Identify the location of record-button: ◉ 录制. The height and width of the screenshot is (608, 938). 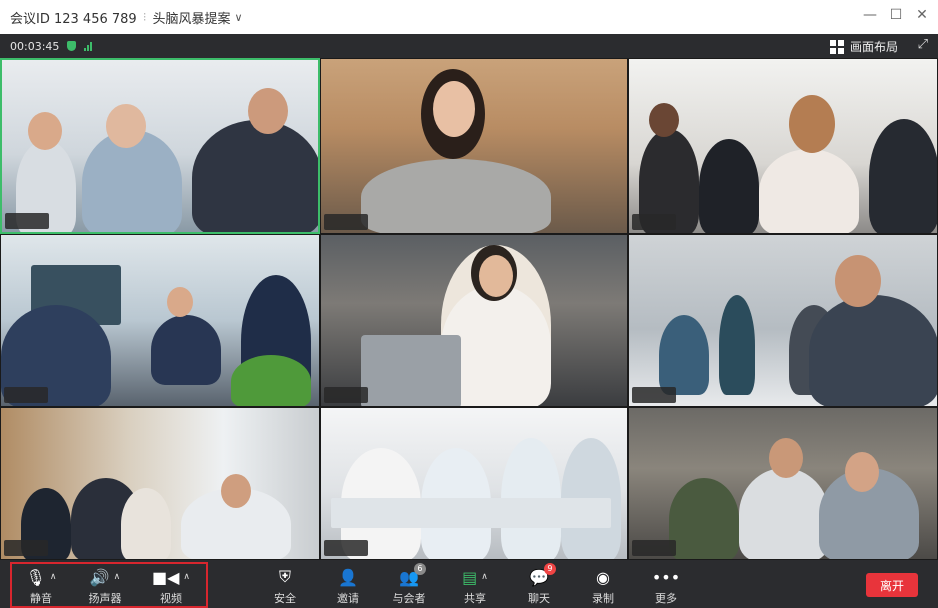
(603, 586).